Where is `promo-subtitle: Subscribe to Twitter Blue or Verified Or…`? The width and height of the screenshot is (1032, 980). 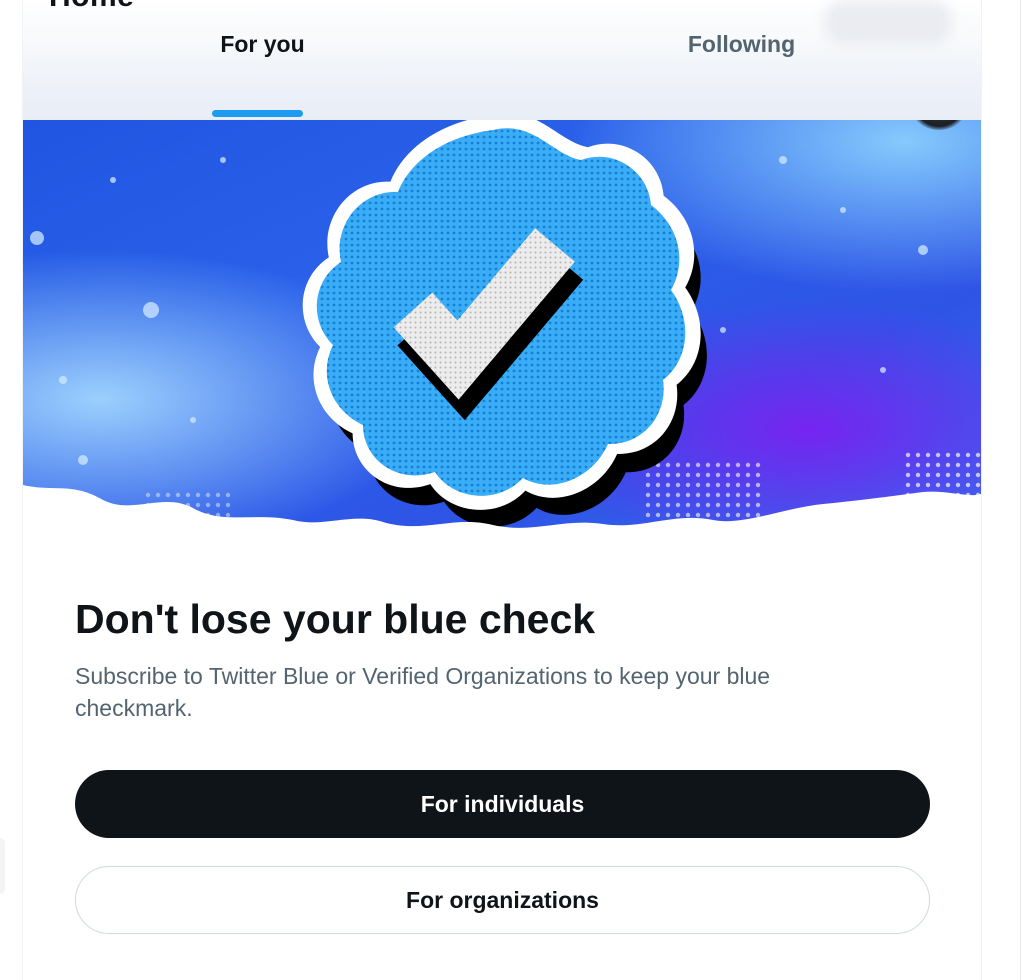 promo-subtitle: Subscribe to Twitter Blue or Verified Or… is located at coordinates (423, 692).